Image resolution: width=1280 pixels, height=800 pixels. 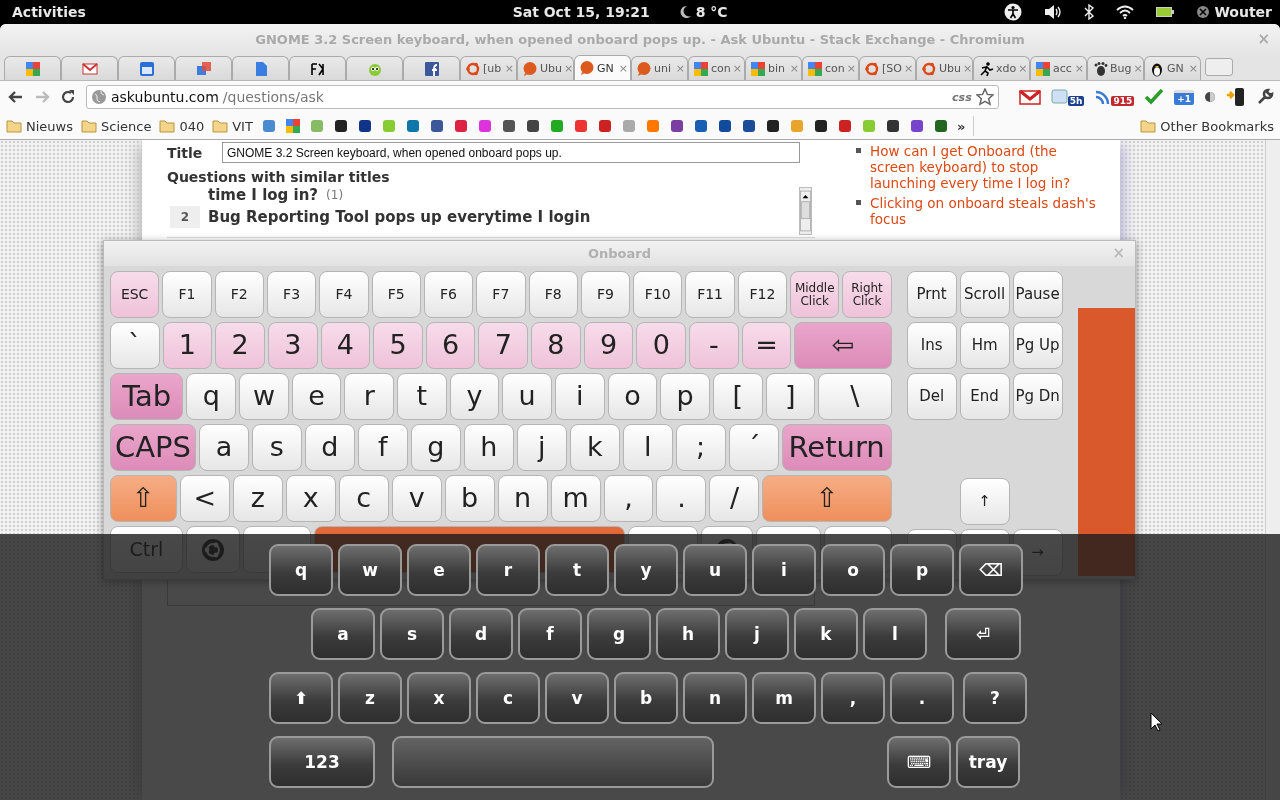 I want to click on bluetooth-icon, so click(x=1089, y=12).